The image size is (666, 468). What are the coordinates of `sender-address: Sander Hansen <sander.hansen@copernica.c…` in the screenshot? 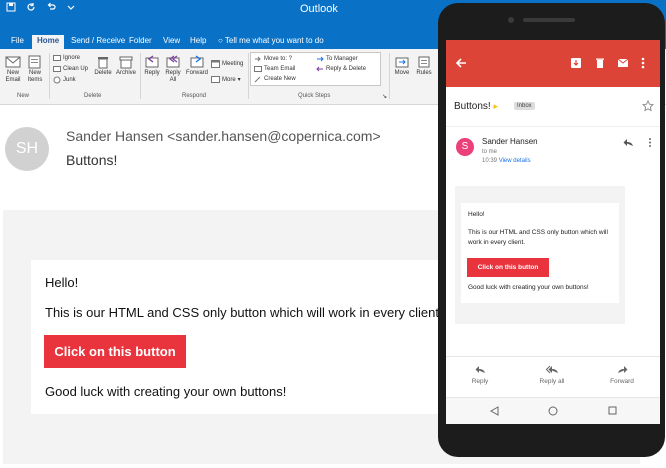 It's located at (223, 136).